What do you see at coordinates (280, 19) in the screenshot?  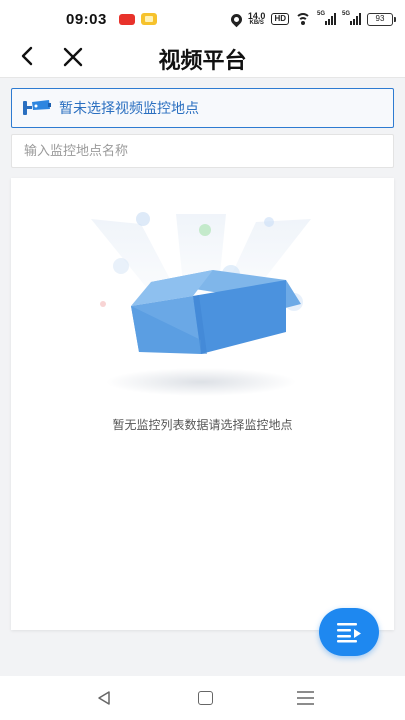 I see `hd-voice-badge: HD` at bounding box center [280, 19].